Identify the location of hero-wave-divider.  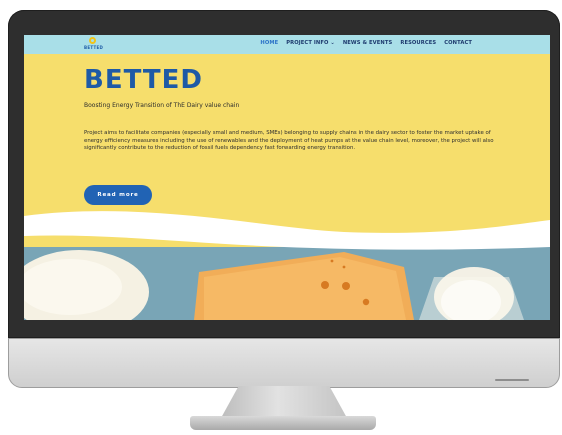
(287, 230).